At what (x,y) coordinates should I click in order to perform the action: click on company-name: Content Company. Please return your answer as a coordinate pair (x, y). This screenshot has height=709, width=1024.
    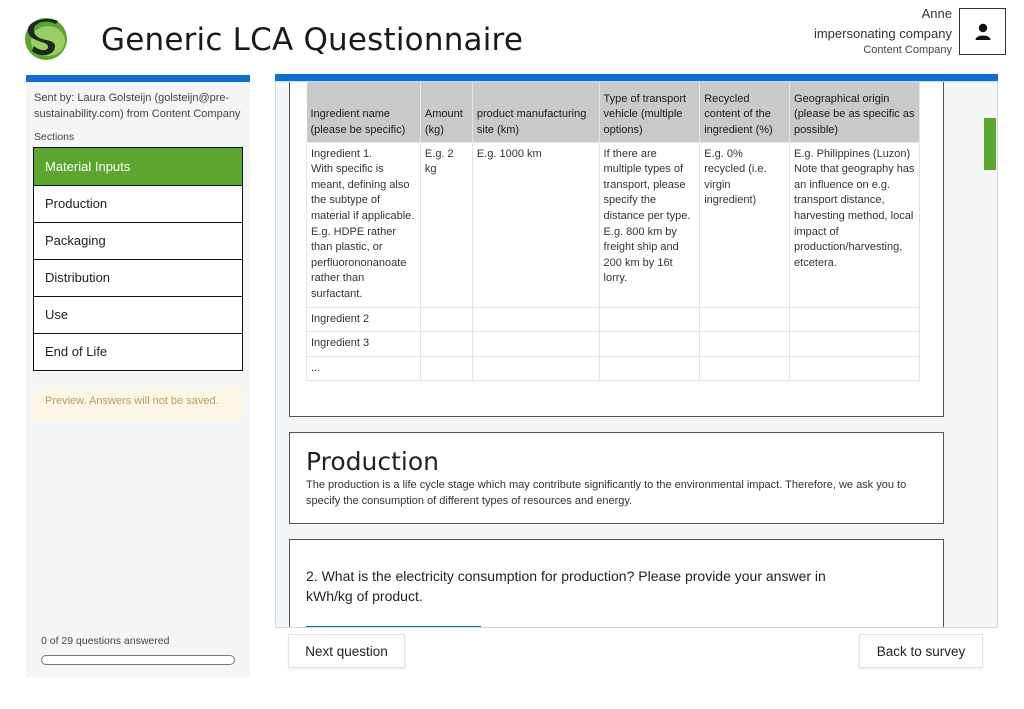
    Looking at the image, I should click on (907, 49).